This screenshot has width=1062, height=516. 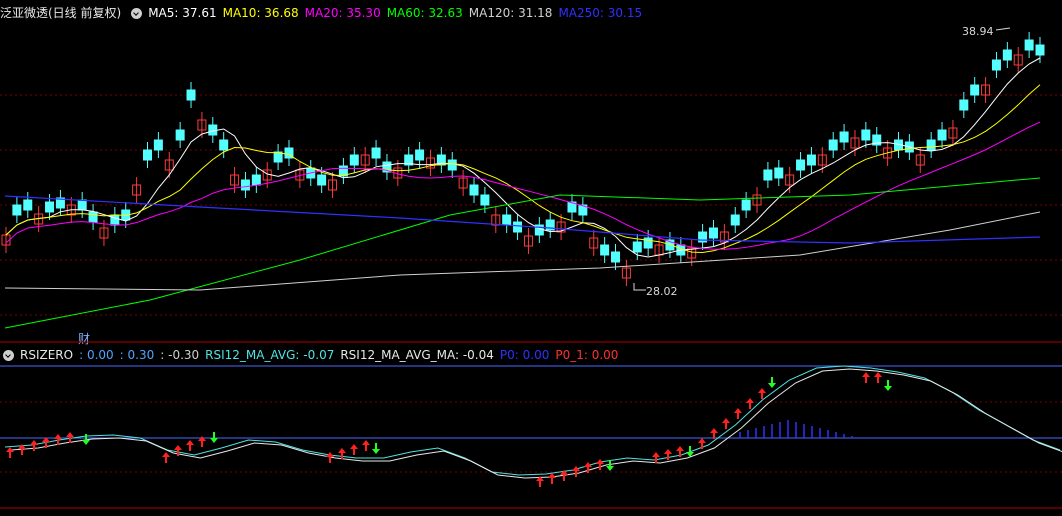 I want to click on ma250-line, so click(x=522, y=219).